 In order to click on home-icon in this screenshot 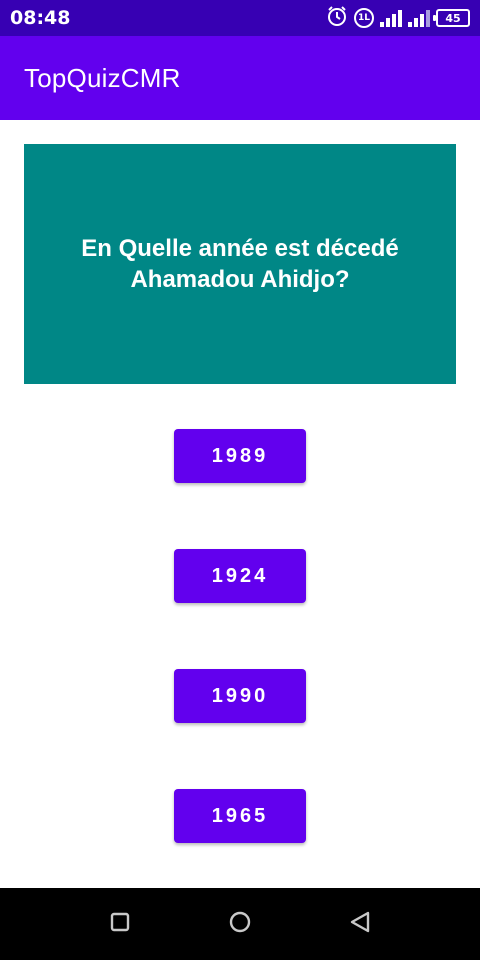, I will do `click(240, 924)`.